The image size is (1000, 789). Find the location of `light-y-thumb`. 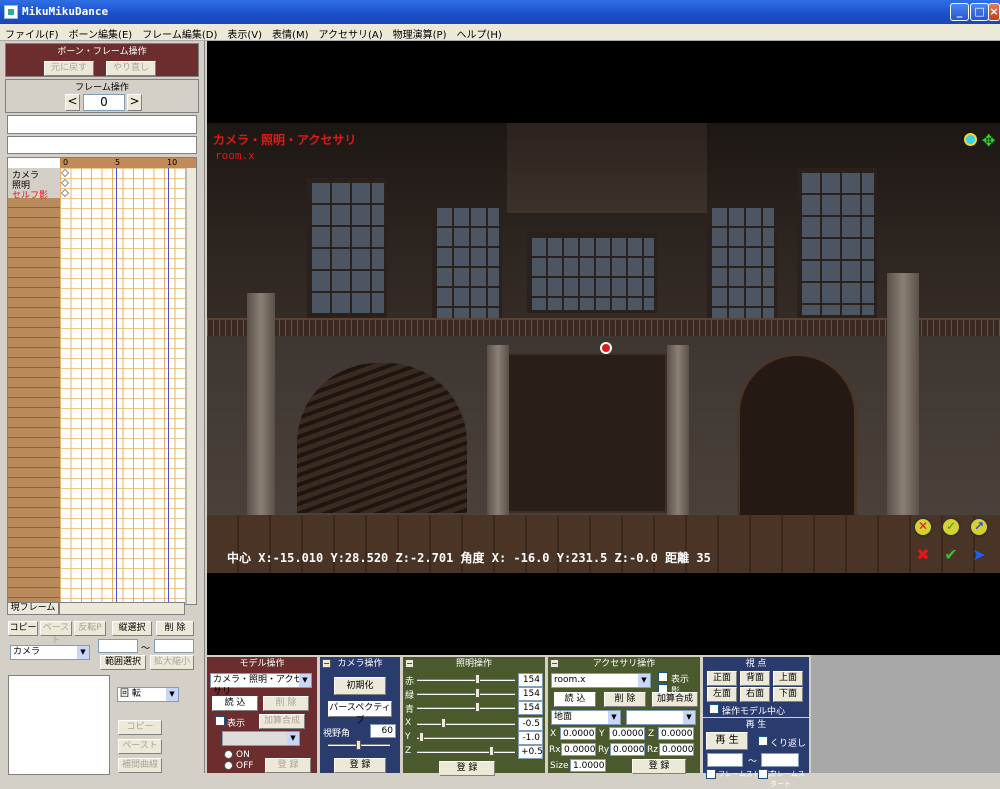

light-y-thumb is located at coordinates (421, 737).